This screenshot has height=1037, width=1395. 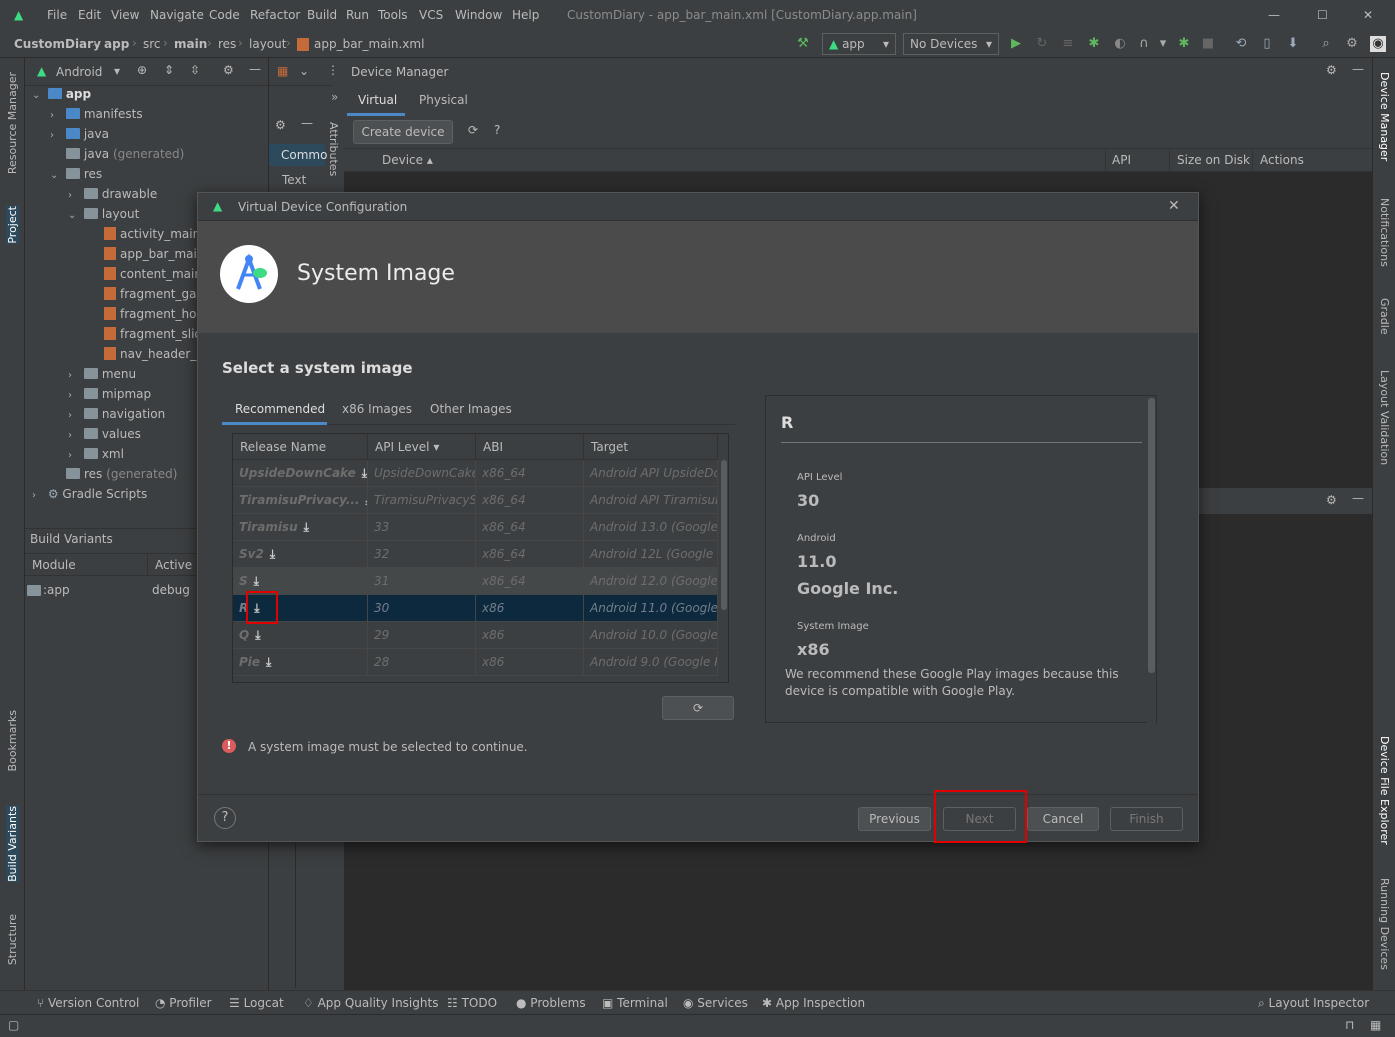 What do you see at coordinates (1042, 44) in the screenshot?
I see `apply-changes-icon: ↻` at bounding box center [1042, 44].